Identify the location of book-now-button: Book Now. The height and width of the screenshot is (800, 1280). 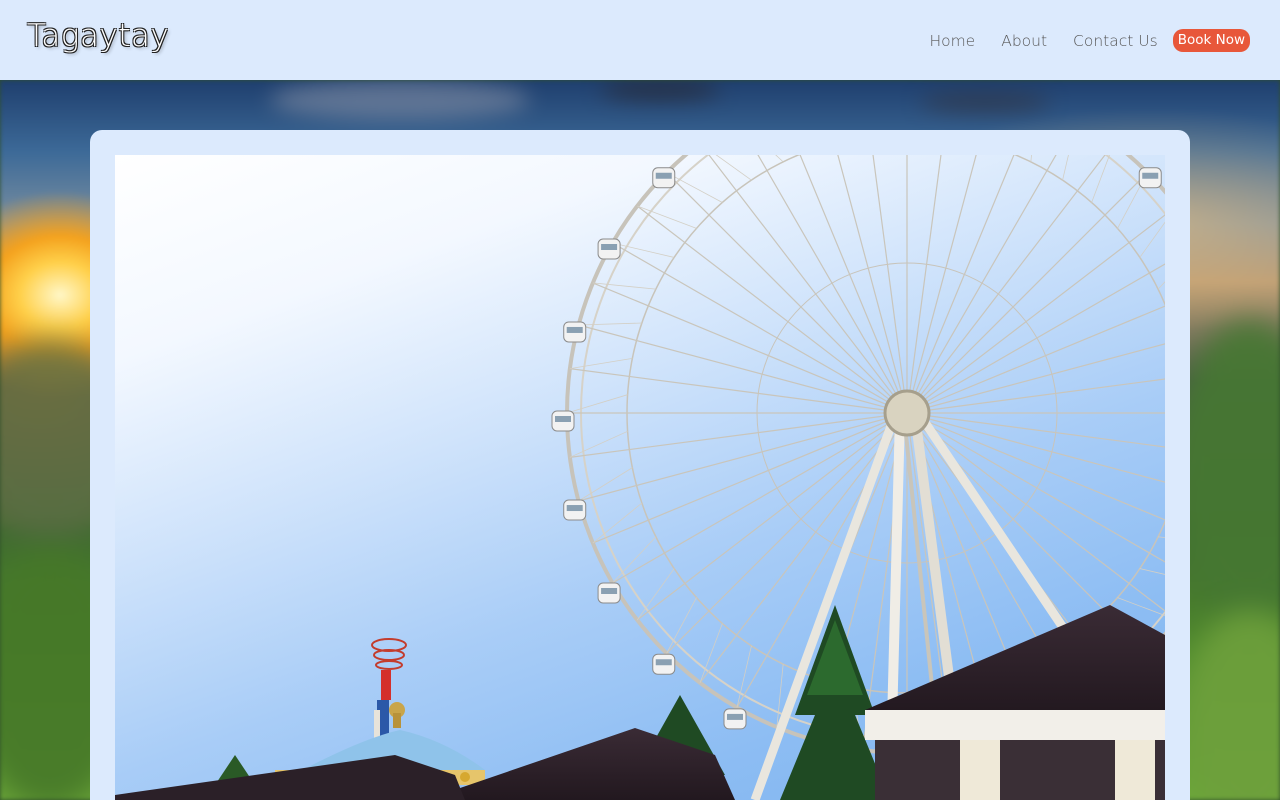
(1211, 40).